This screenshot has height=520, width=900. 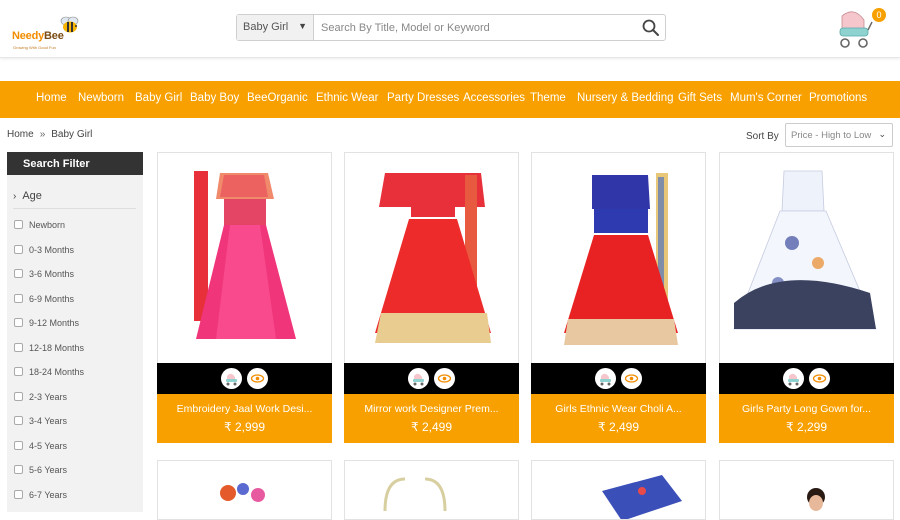 What do you see at coordinates (27, 196) in the screenshot?
I see `age-filter-heading: › Age` at bounding box center [27, 196].